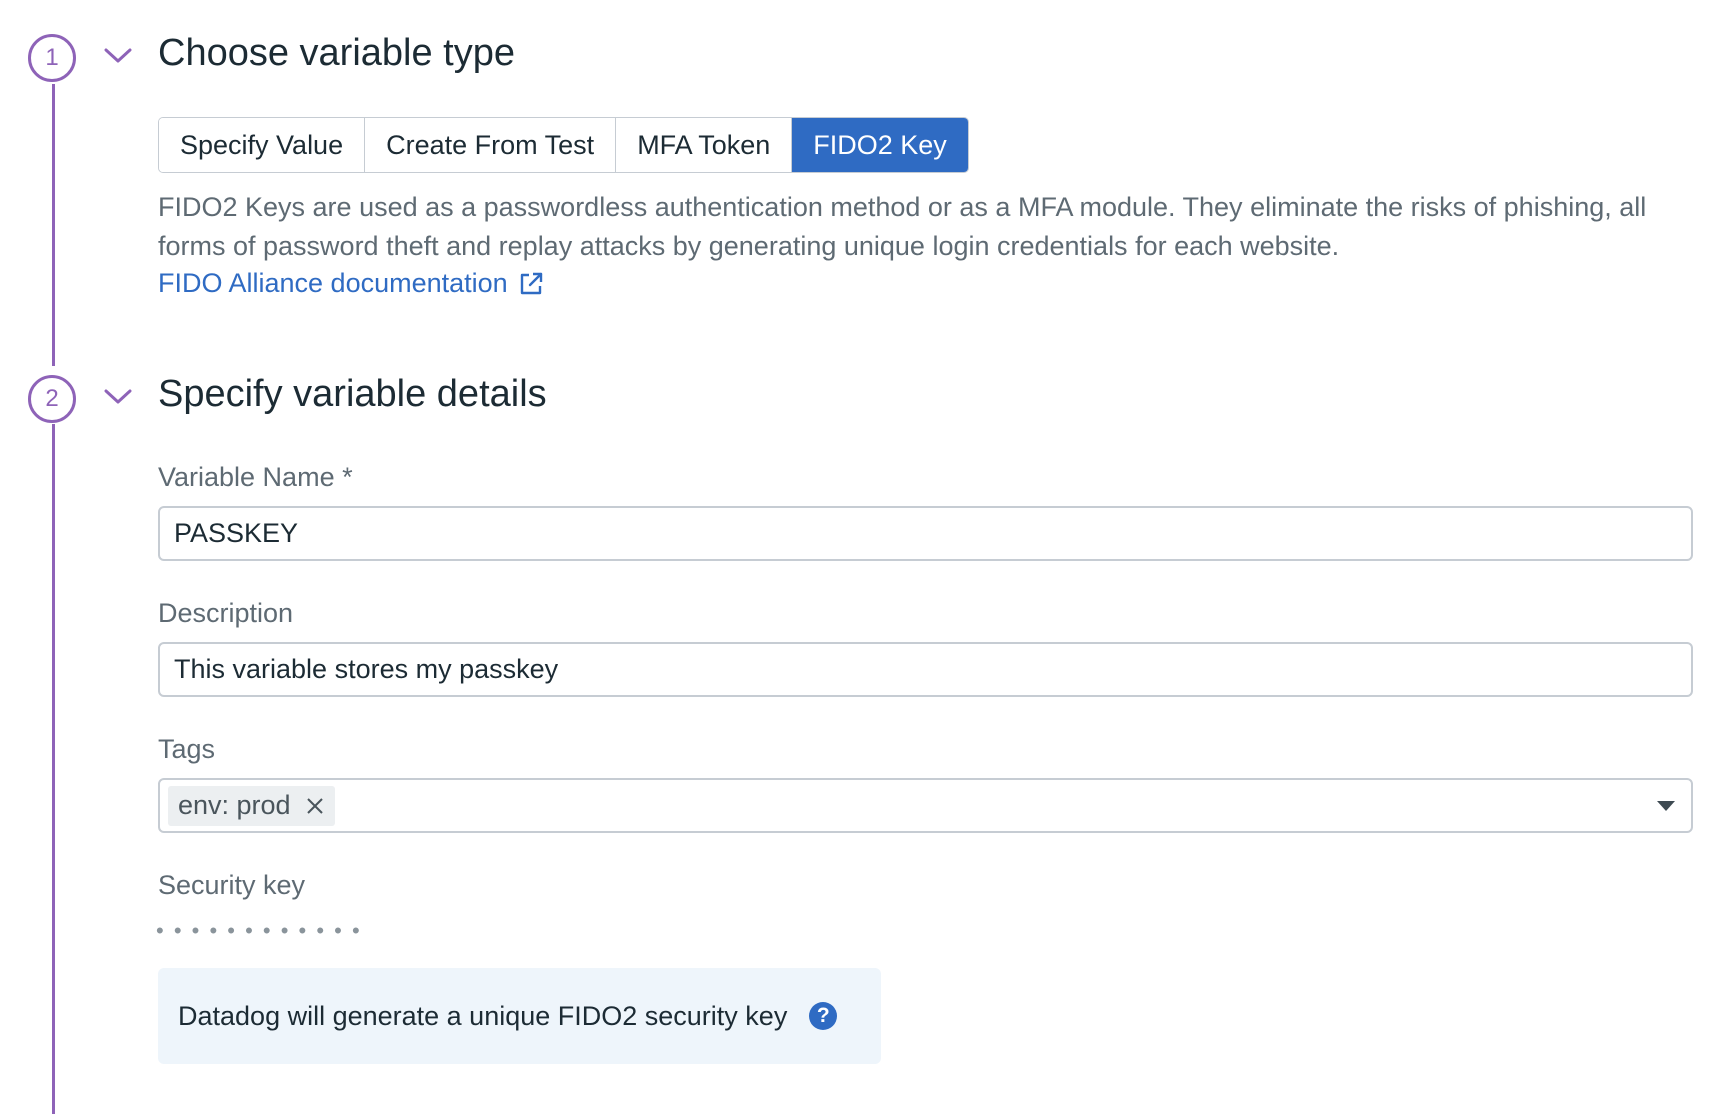 The image size is (1716, 1114). What do you see at coordinates (187, 749) in the screenshot?
I see `tags-label: Tags` at bounding box center [187, 749].